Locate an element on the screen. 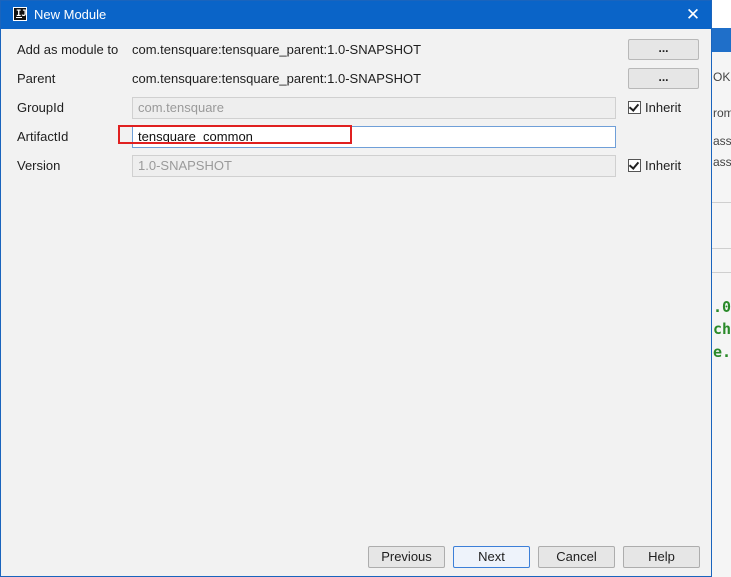  cancel-button: Cancel is located at coordinates (576, 557).